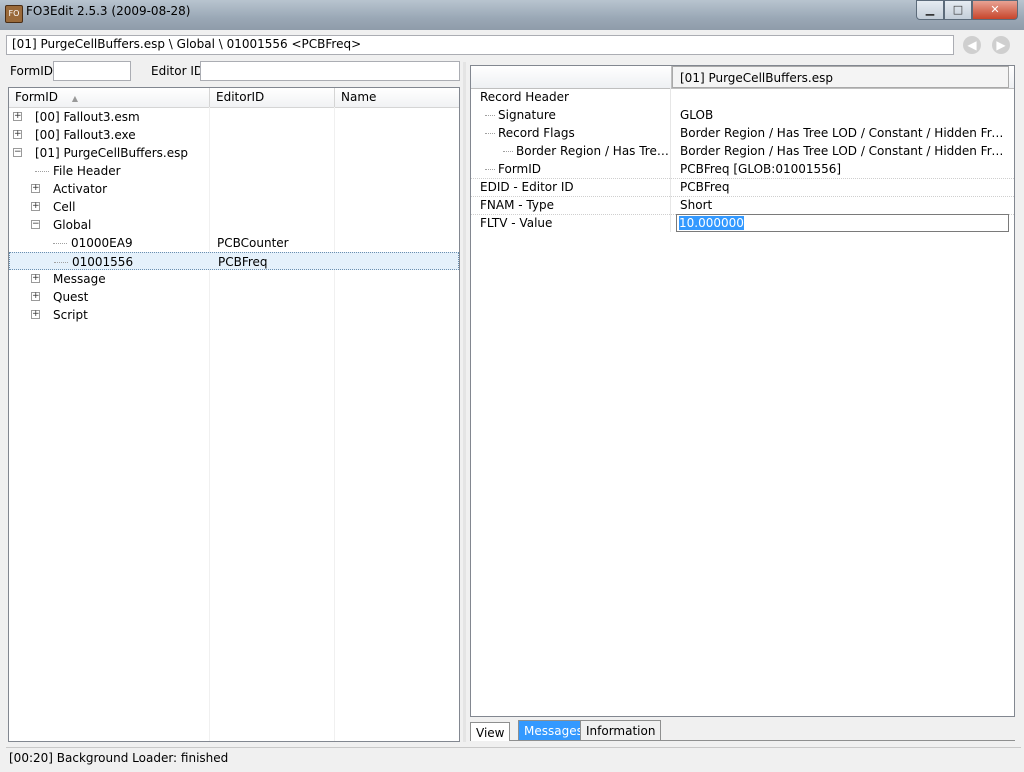  Describe the element at coordinates (742, 115) in the screenshot. I see `record-row-signature: Signature GLOB` at that location.